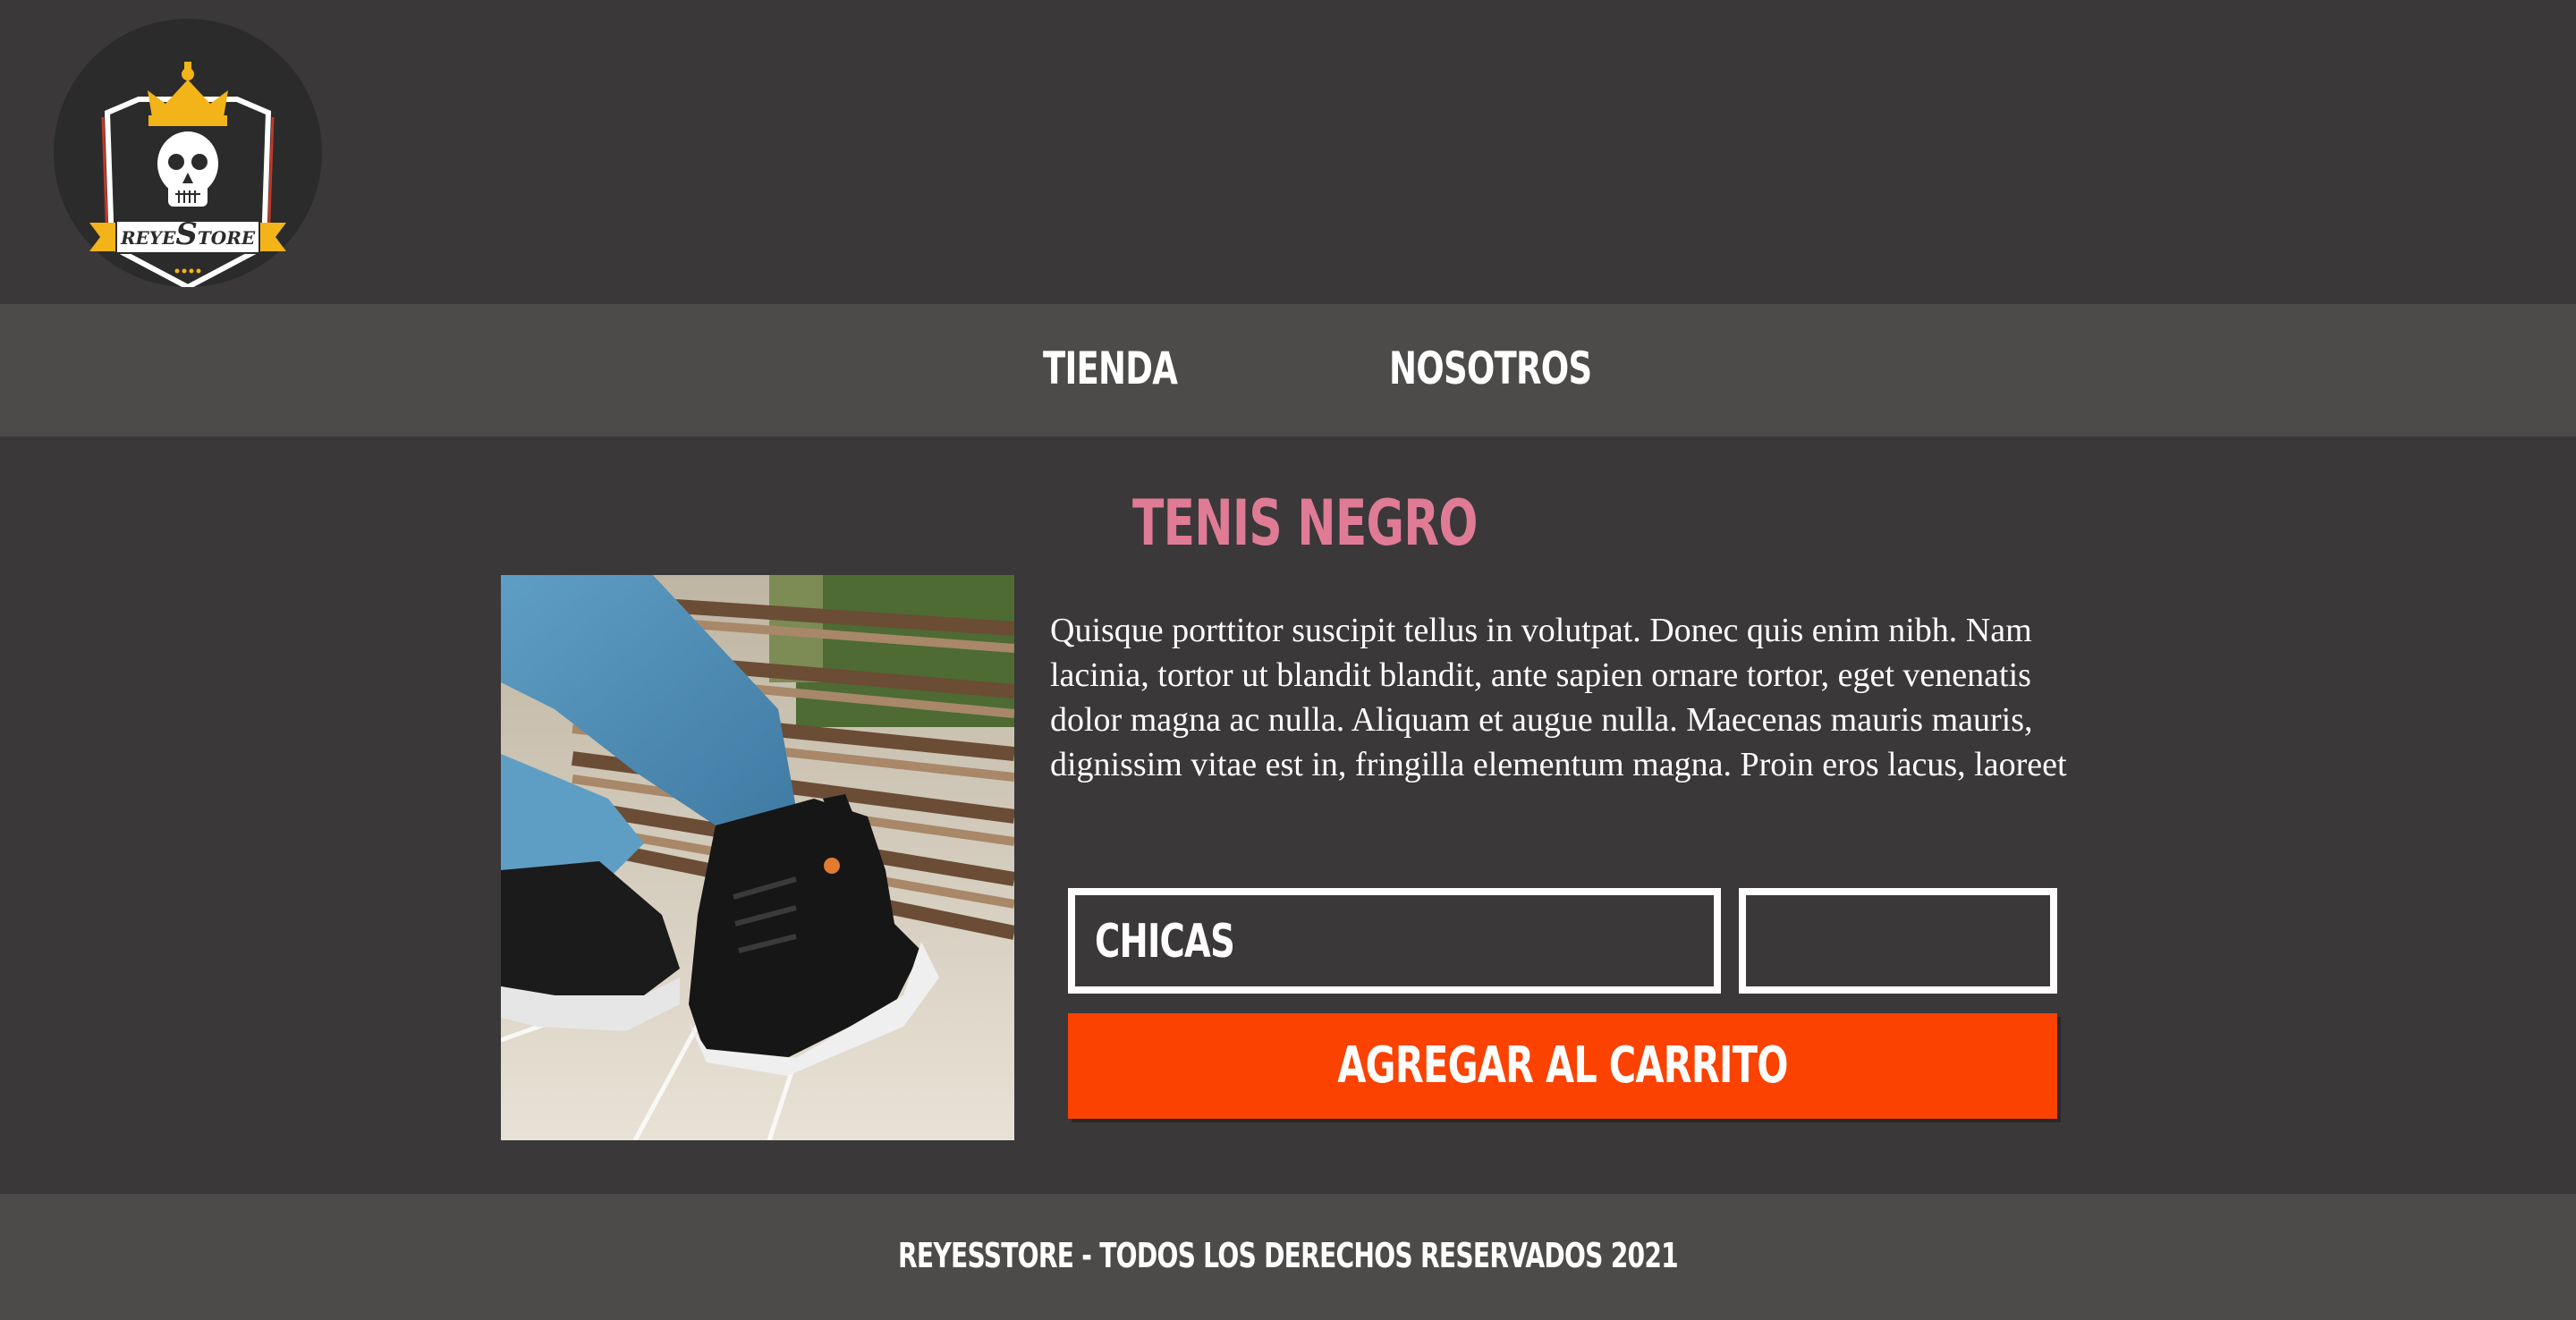  I want to click on product-image, so click(757, 857).